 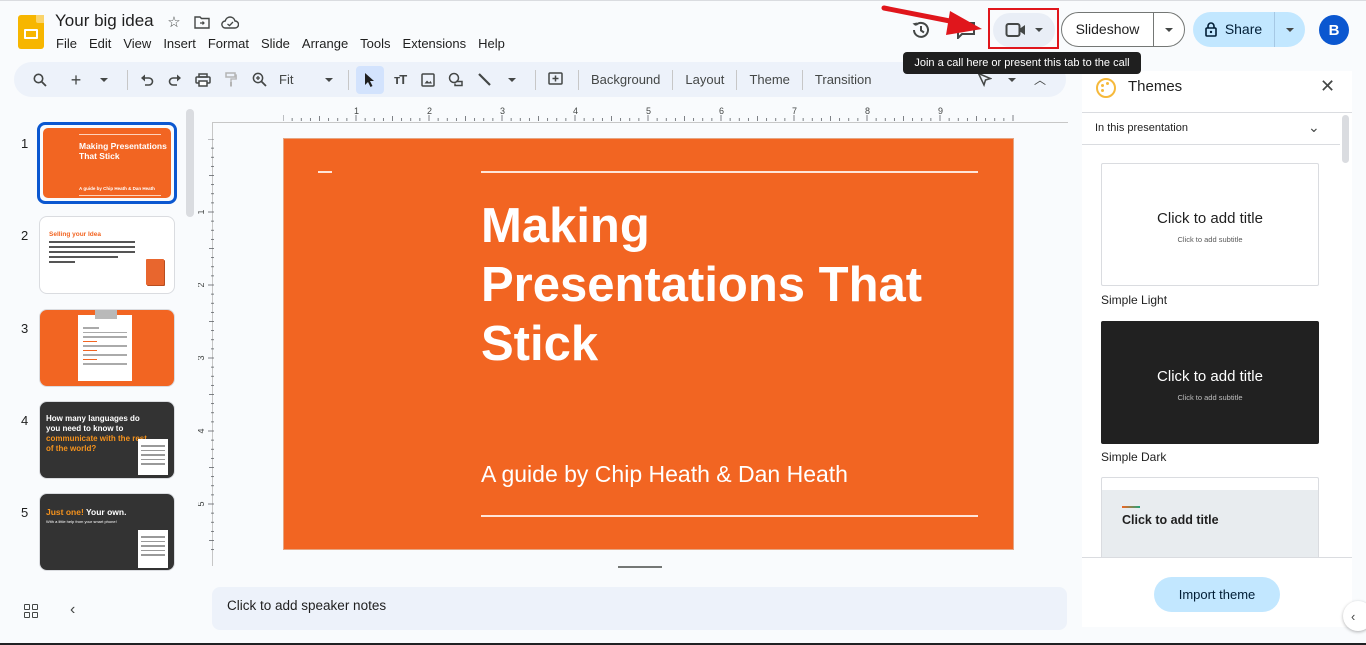 What do you see at coordinates (1210, 518) in the screenshot?
I see `theme-streamline: Click to add title` at bounding box center [1210, 518].